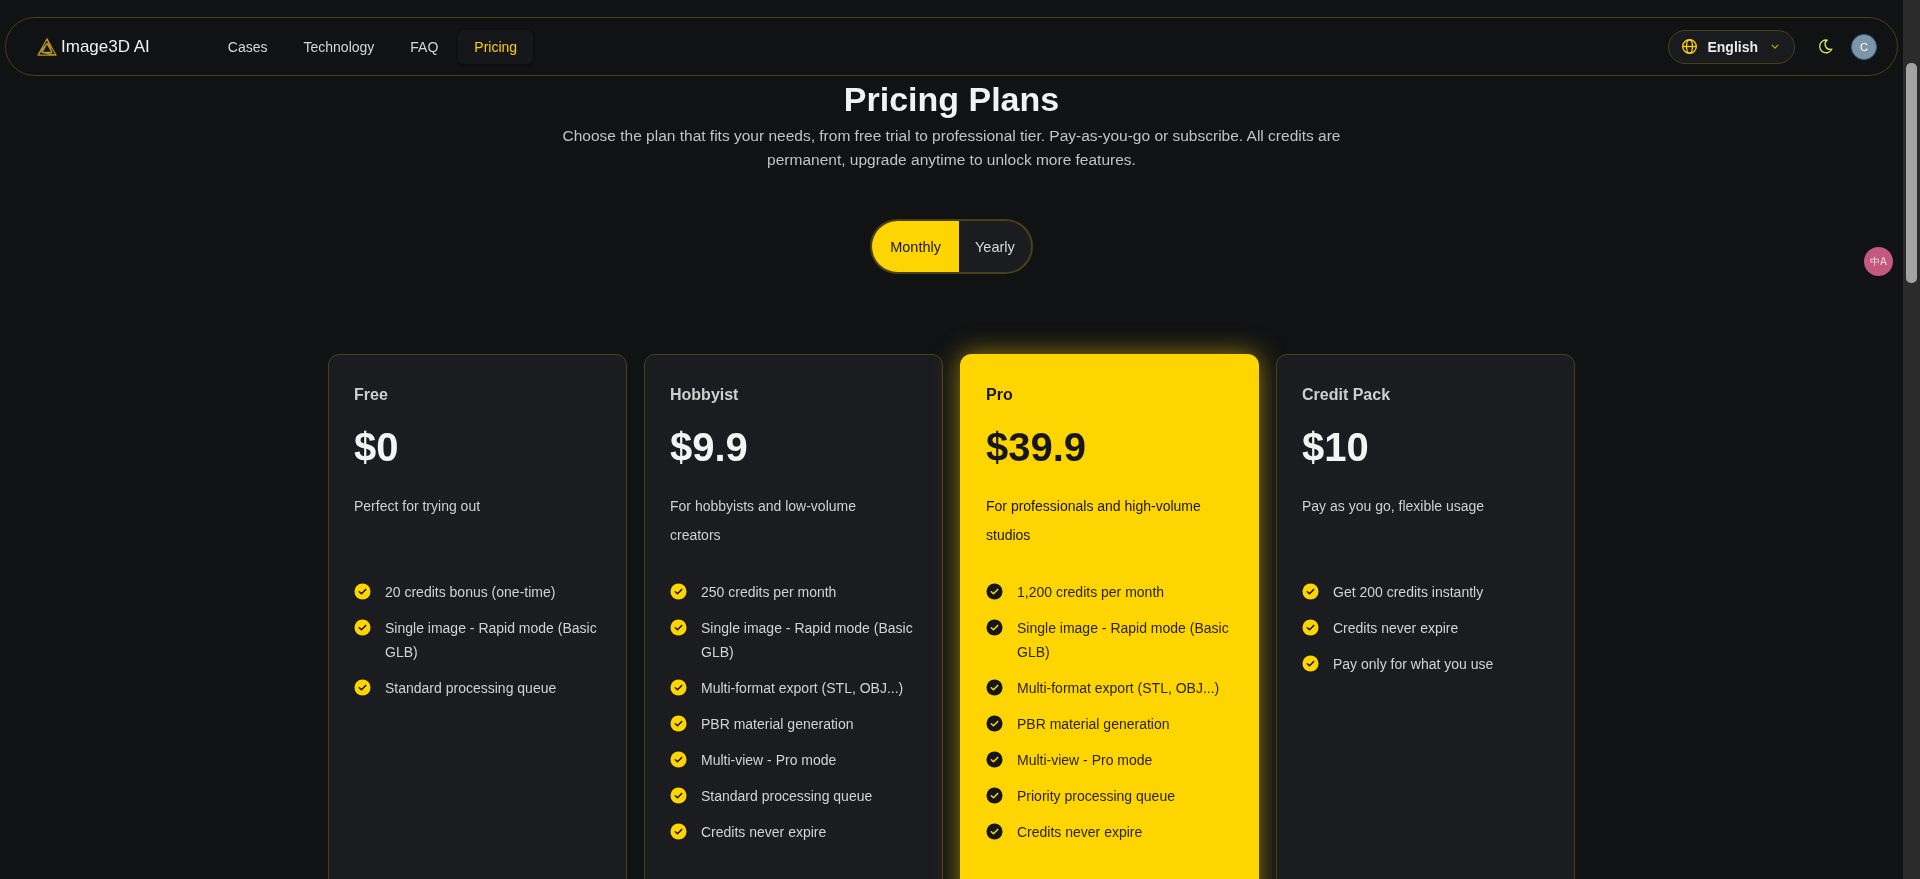 The width and height of the screenshot is (1920, 879). I want to click on plan-description: For hobbyists and low-volume creators, so click(763, 521).